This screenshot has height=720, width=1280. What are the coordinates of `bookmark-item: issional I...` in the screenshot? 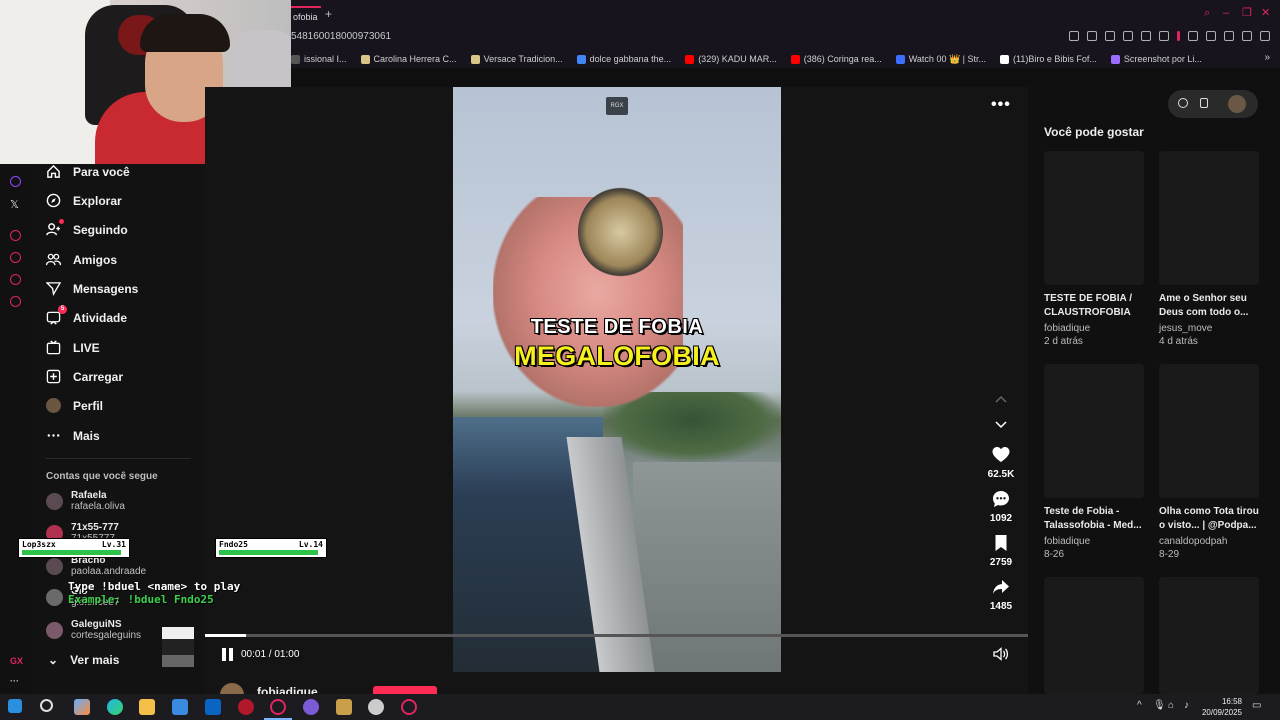 It's located at (319, 59).